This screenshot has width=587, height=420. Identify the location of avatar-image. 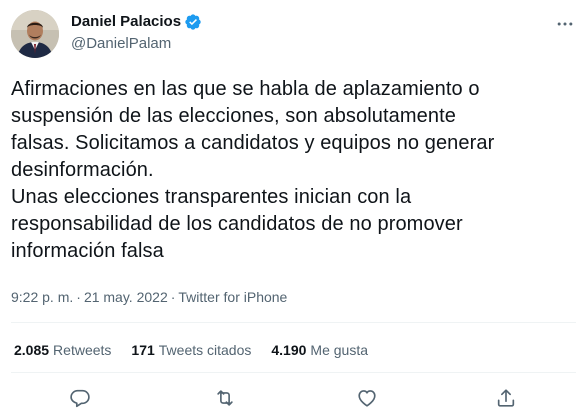
(35, 34).